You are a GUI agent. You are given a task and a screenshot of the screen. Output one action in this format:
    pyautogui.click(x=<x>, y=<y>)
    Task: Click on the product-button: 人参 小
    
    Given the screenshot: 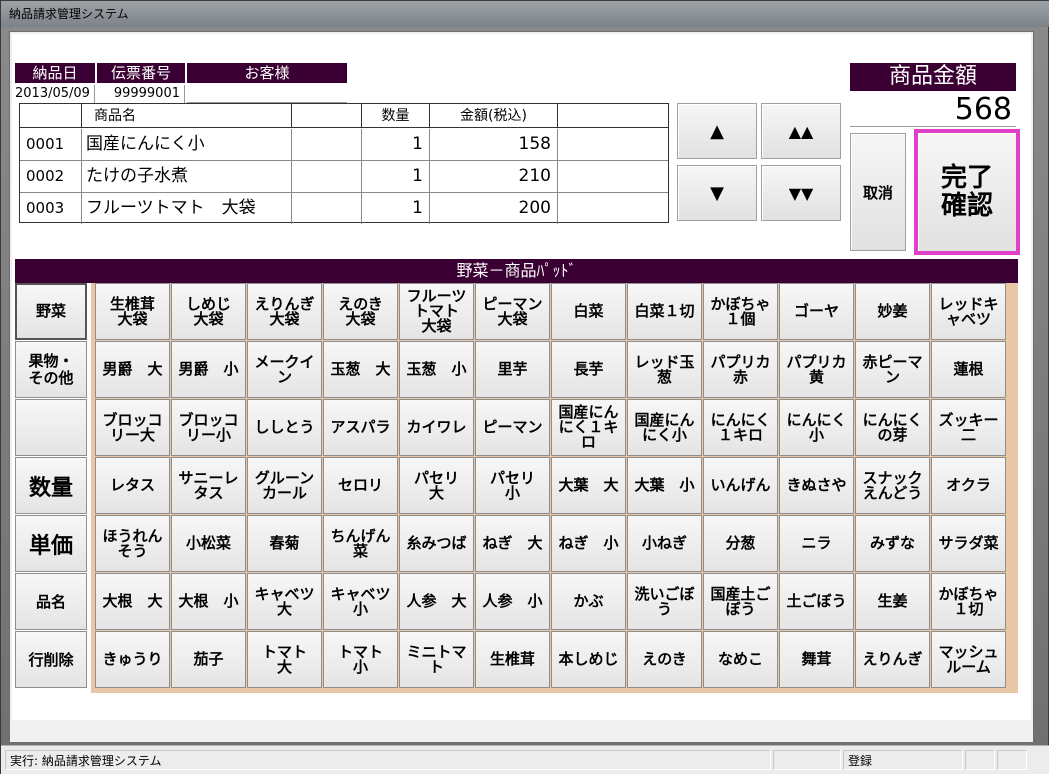 What is the action you would take?
    pyautogui.click(x=512, y=601)
    